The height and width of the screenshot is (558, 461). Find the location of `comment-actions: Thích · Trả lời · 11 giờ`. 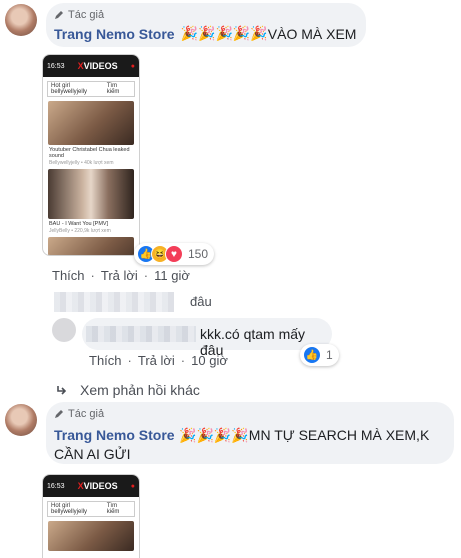

comment-actions: Thích · Trả lời · 11 giờ is located at coordinates (121, 275).